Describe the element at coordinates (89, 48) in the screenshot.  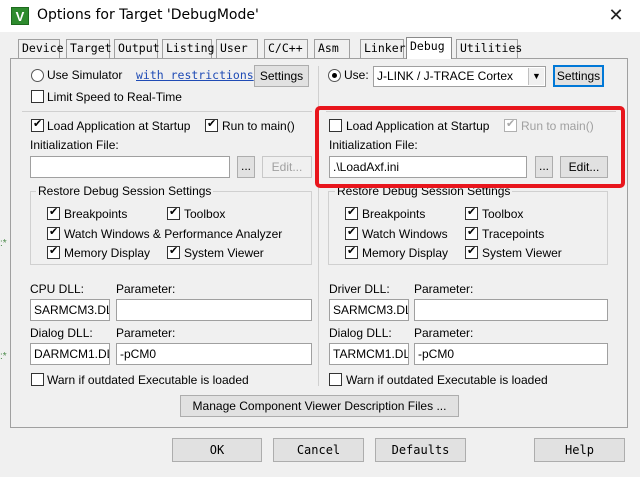
I see `tab-target: Target` at that location.